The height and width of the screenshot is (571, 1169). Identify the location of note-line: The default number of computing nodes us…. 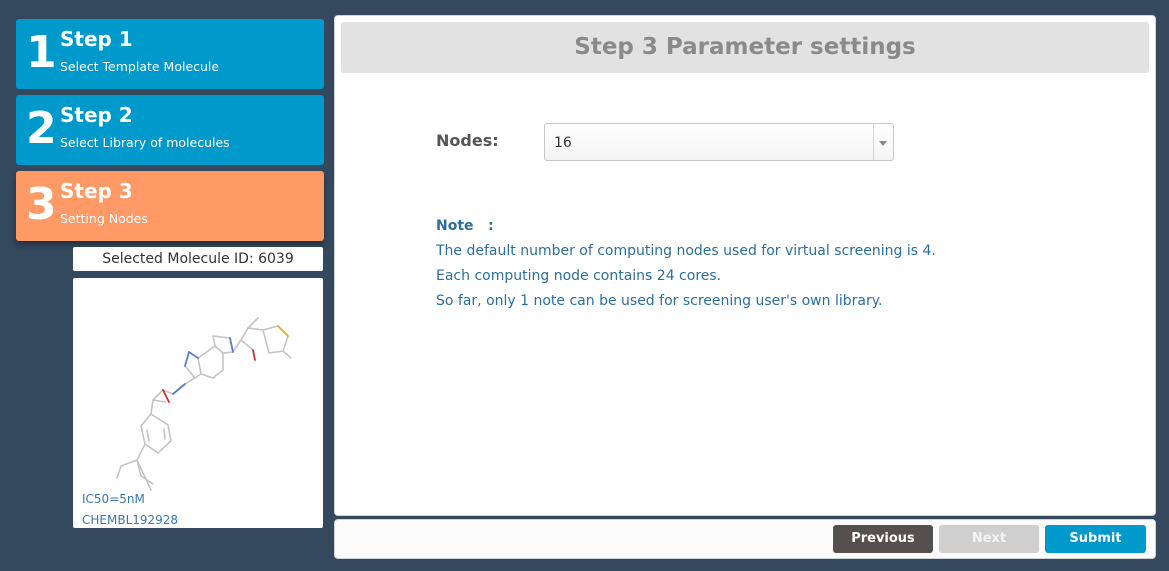
(686, 251).